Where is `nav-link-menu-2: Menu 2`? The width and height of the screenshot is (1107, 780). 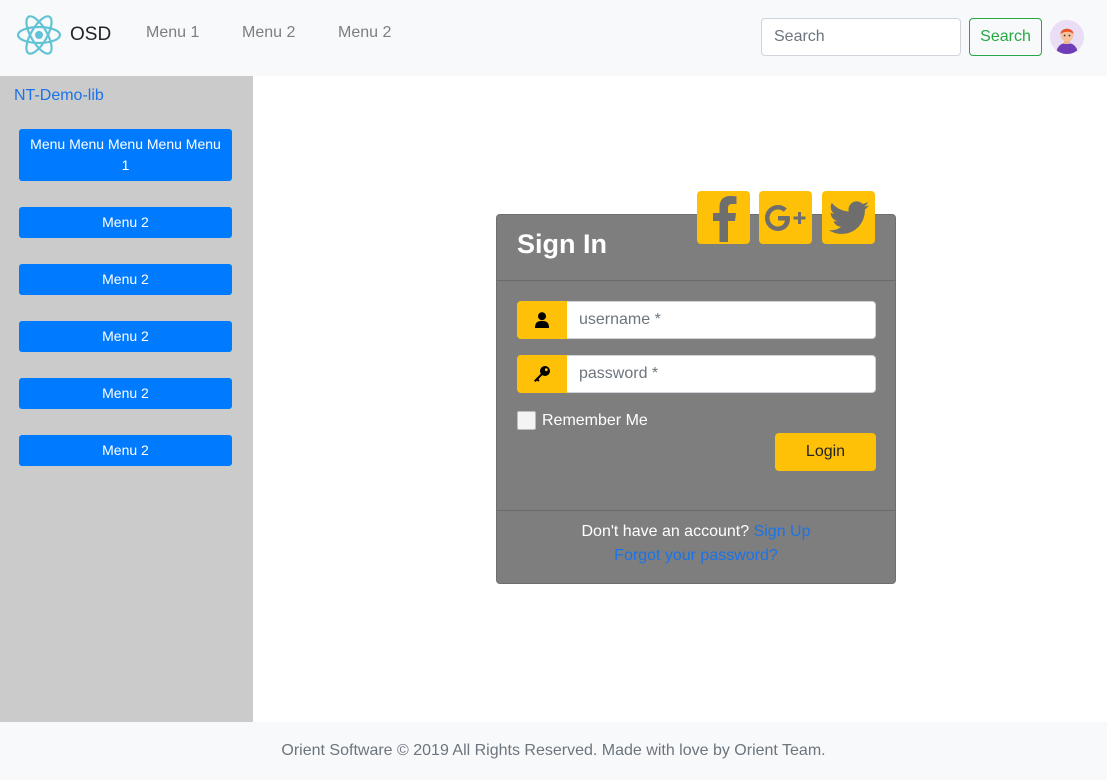
nav-link-menu-2: Menu 2 is located at coordinates (268, 33).